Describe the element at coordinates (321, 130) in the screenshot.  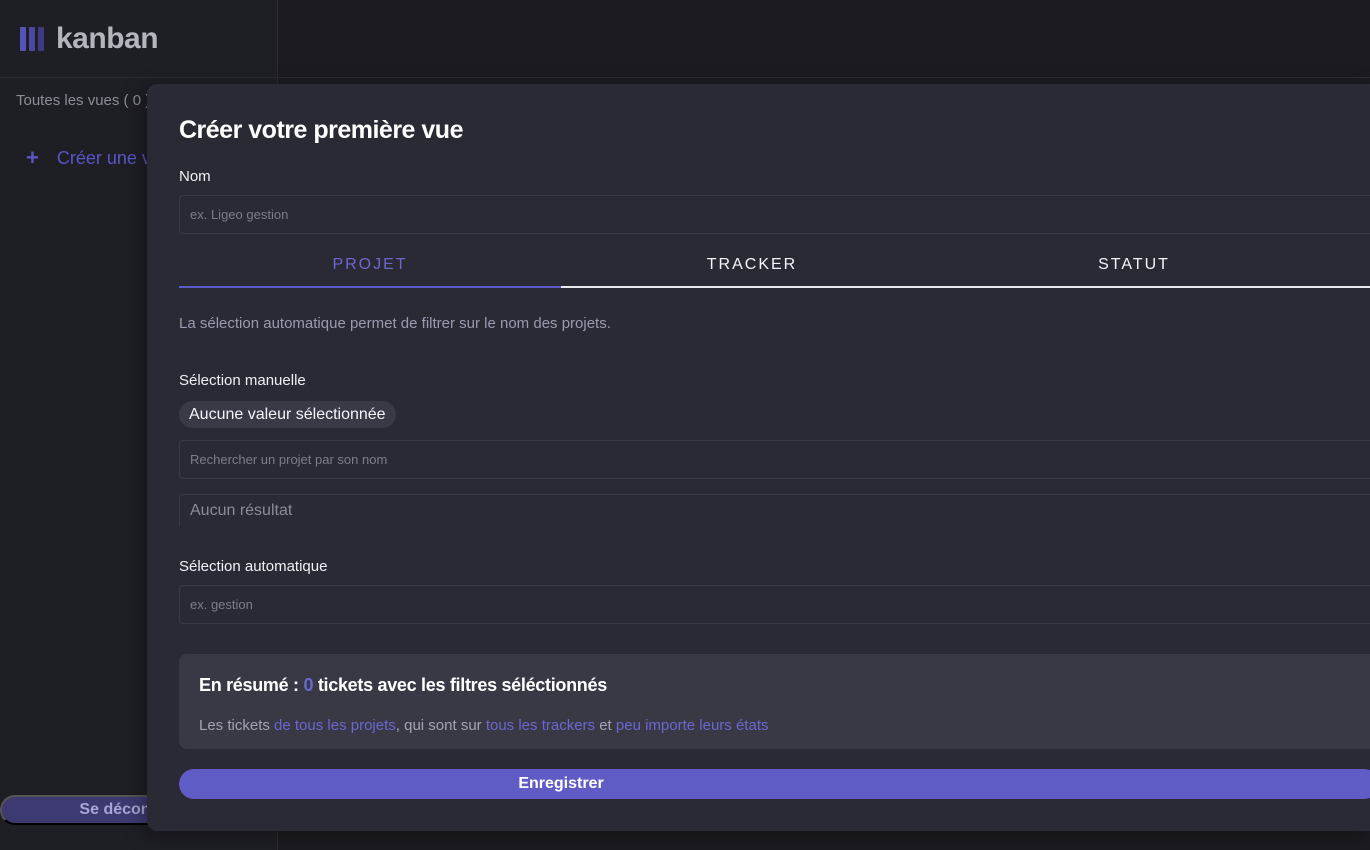
I see `modal-title: Créer votre première vue` at that location.